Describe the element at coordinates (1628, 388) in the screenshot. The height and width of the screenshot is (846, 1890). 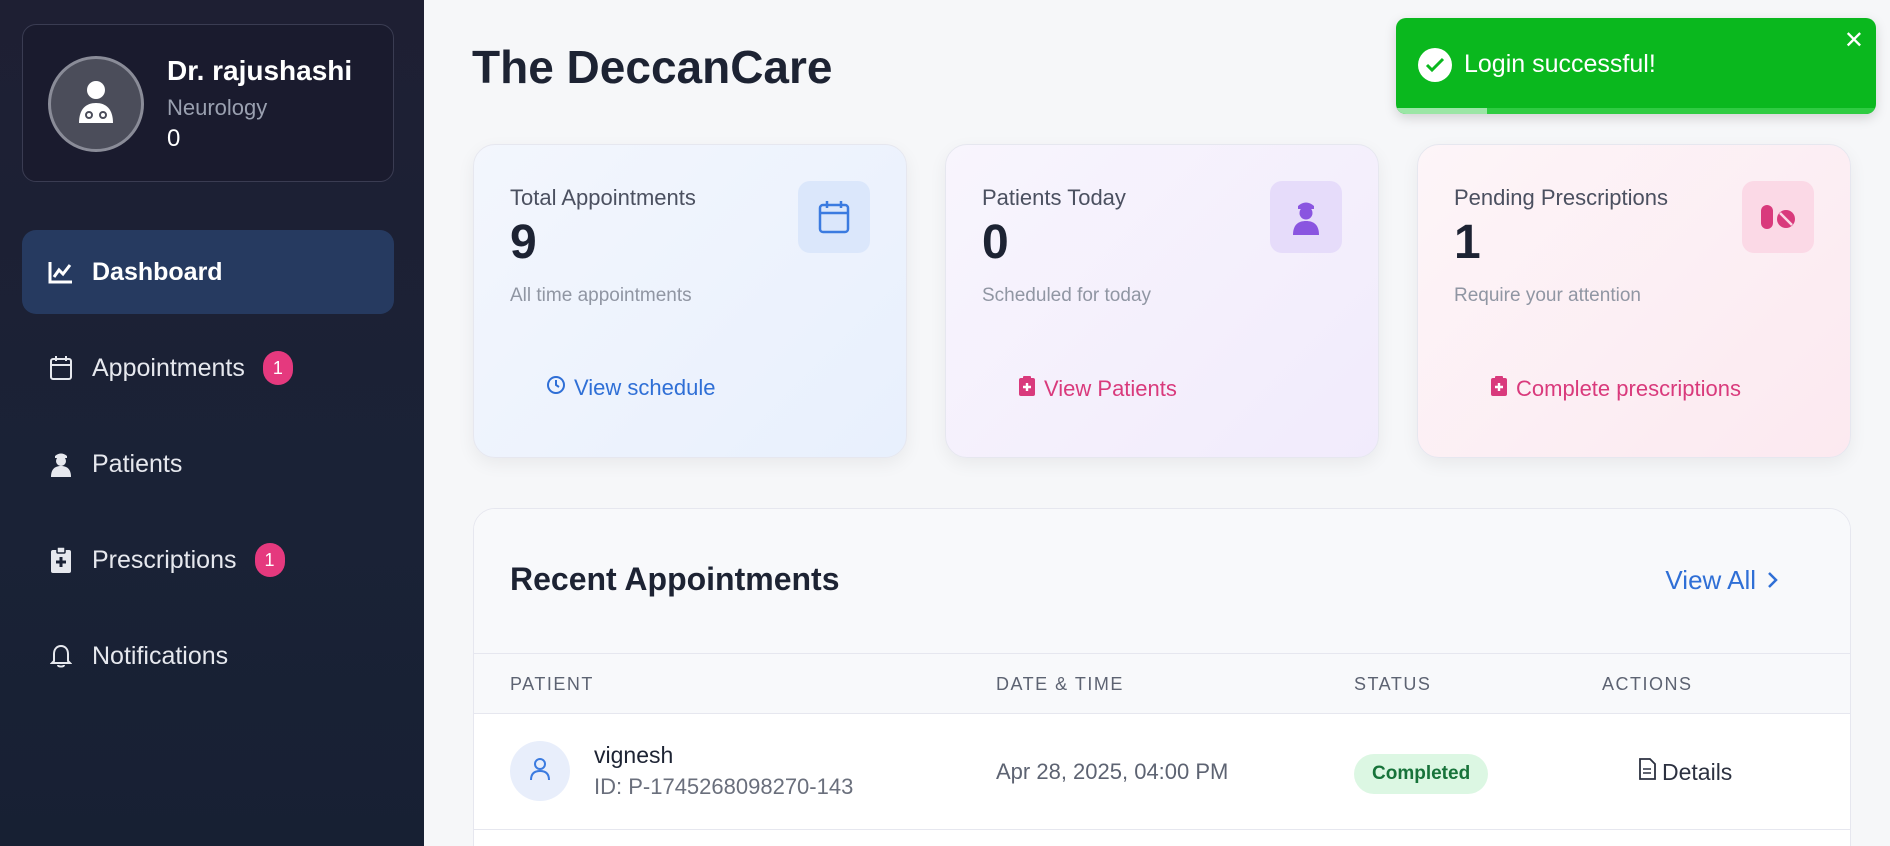
I see `link-label: Complete prescriptions` at that location.